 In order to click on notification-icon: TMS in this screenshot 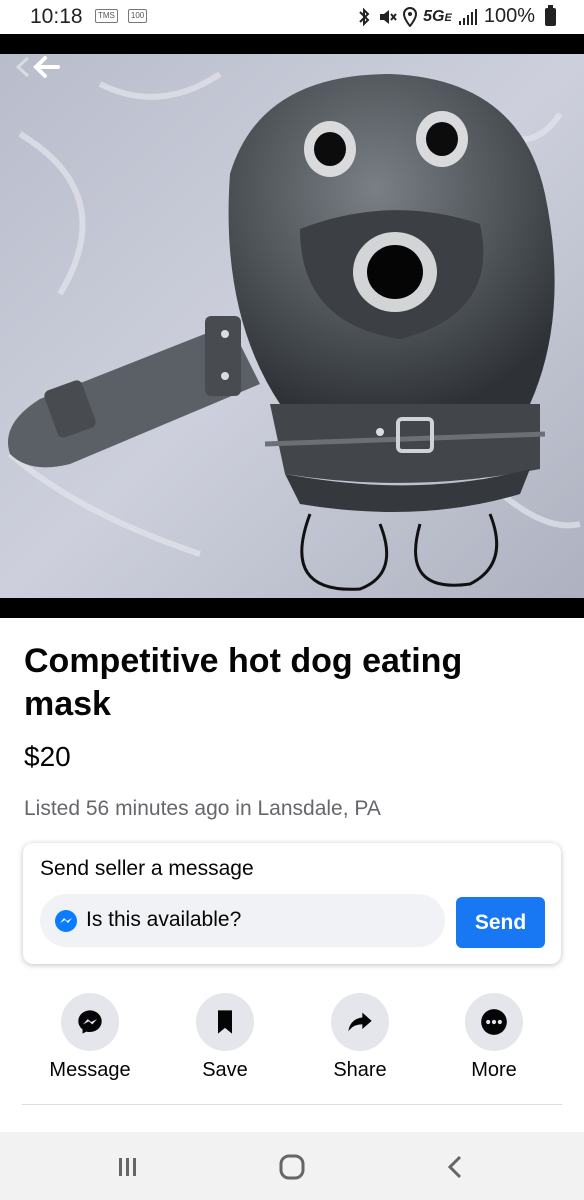, I will do `click(106, 16)`.